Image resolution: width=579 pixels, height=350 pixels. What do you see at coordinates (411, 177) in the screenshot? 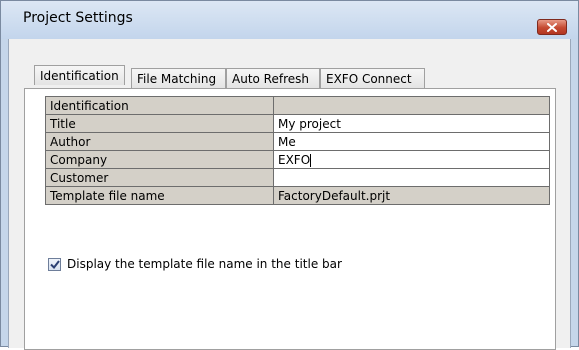
I see `customer-field` at bounding box center [411, 177].